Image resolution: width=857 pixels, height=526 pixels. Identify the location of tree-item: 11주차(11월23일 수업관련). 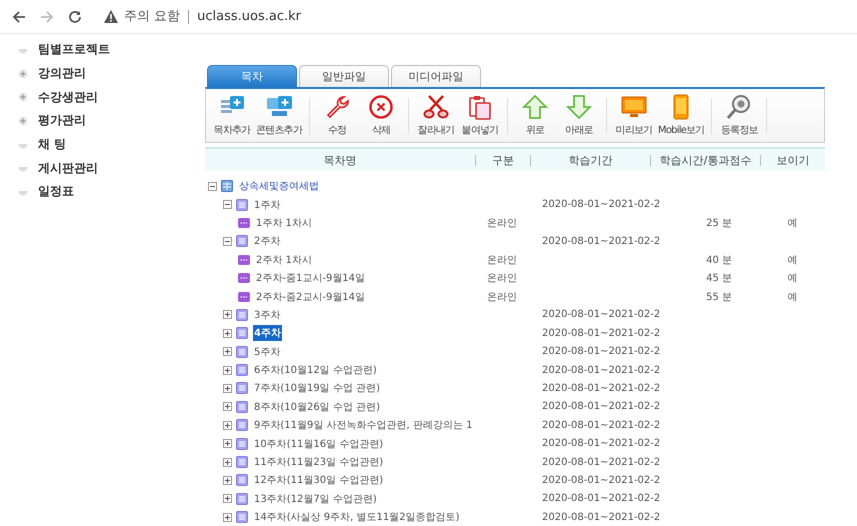
(318, 462).